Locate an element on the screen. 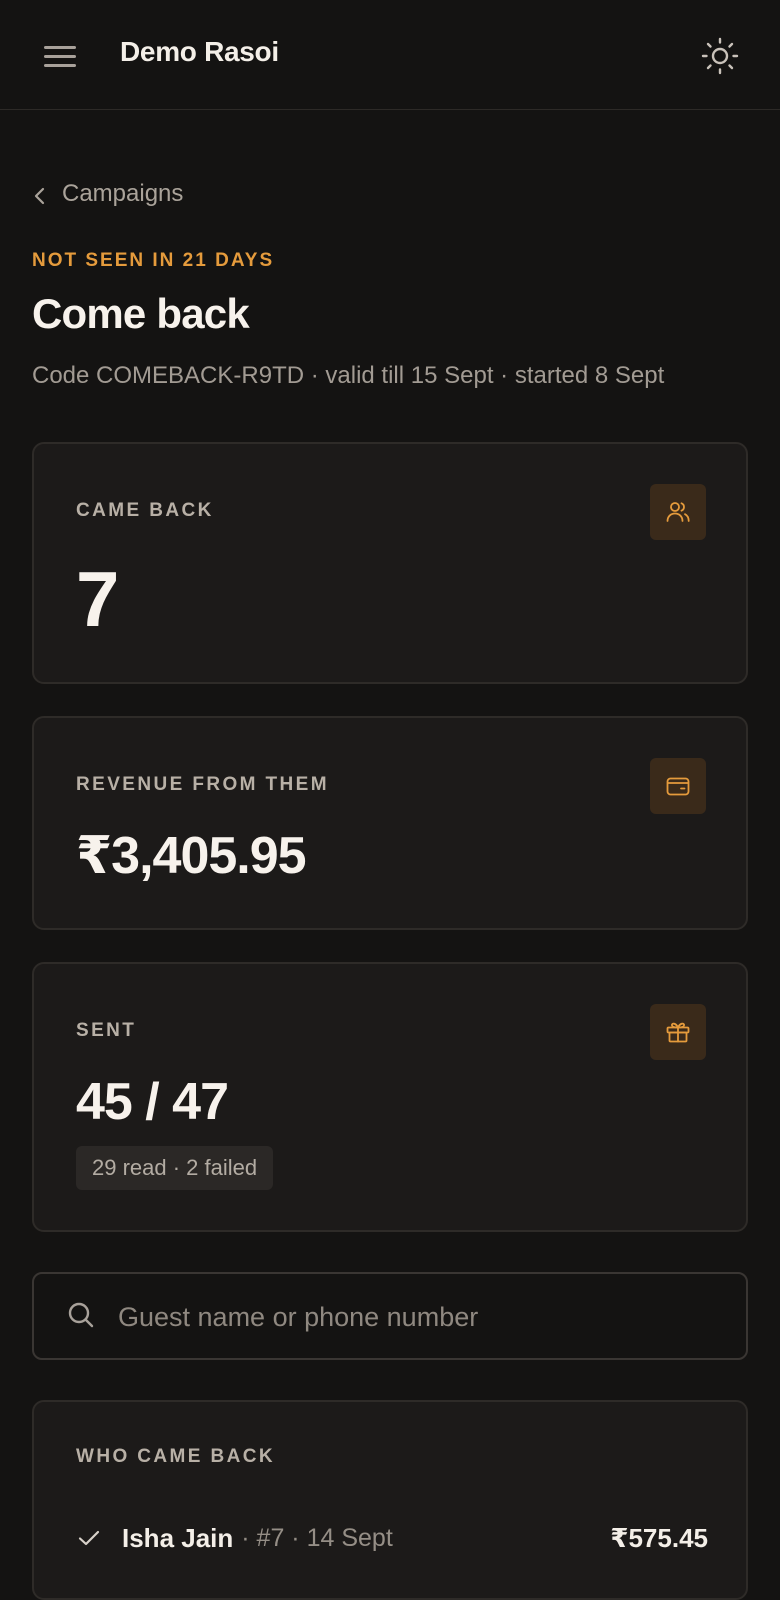 Image resolution: width=780 pixels, height=1600 pixels. stat-card-revenue: REVENUE FROM THEM ₹3,405.95 is located at coordinates (390, 823).